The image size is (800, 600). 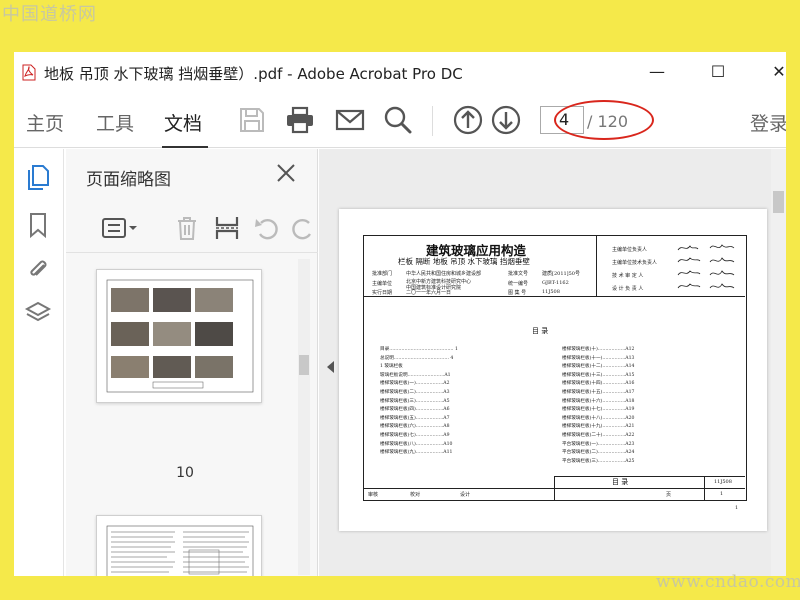 I want to click on toc-entry-right: 楼梯玻璃栏板(十五)……………A17, so click(x=598, y=392).